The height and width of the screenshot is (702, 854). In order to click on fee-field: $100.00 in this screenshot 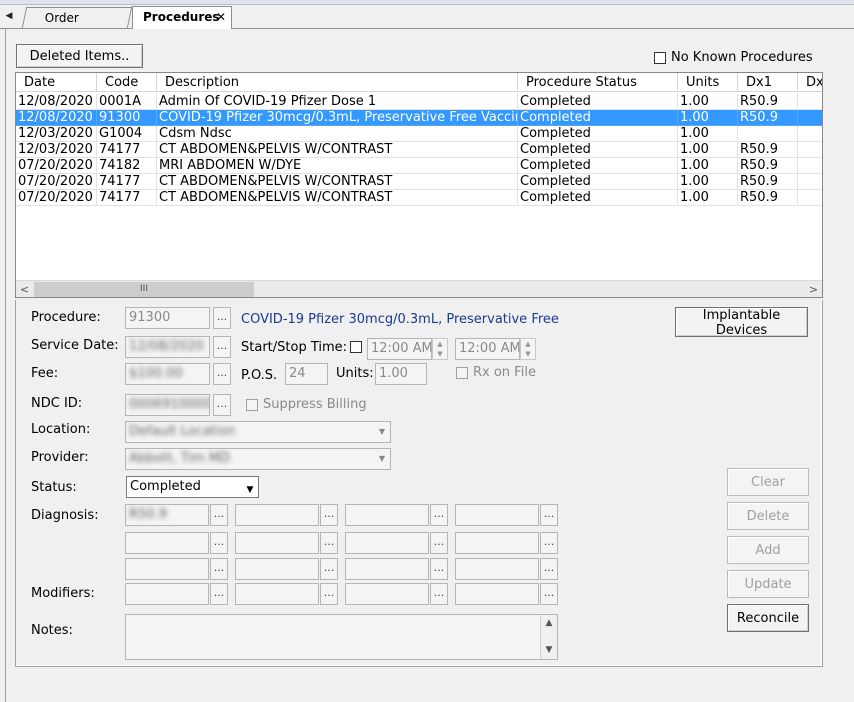, I will do `click(167, 374)`.